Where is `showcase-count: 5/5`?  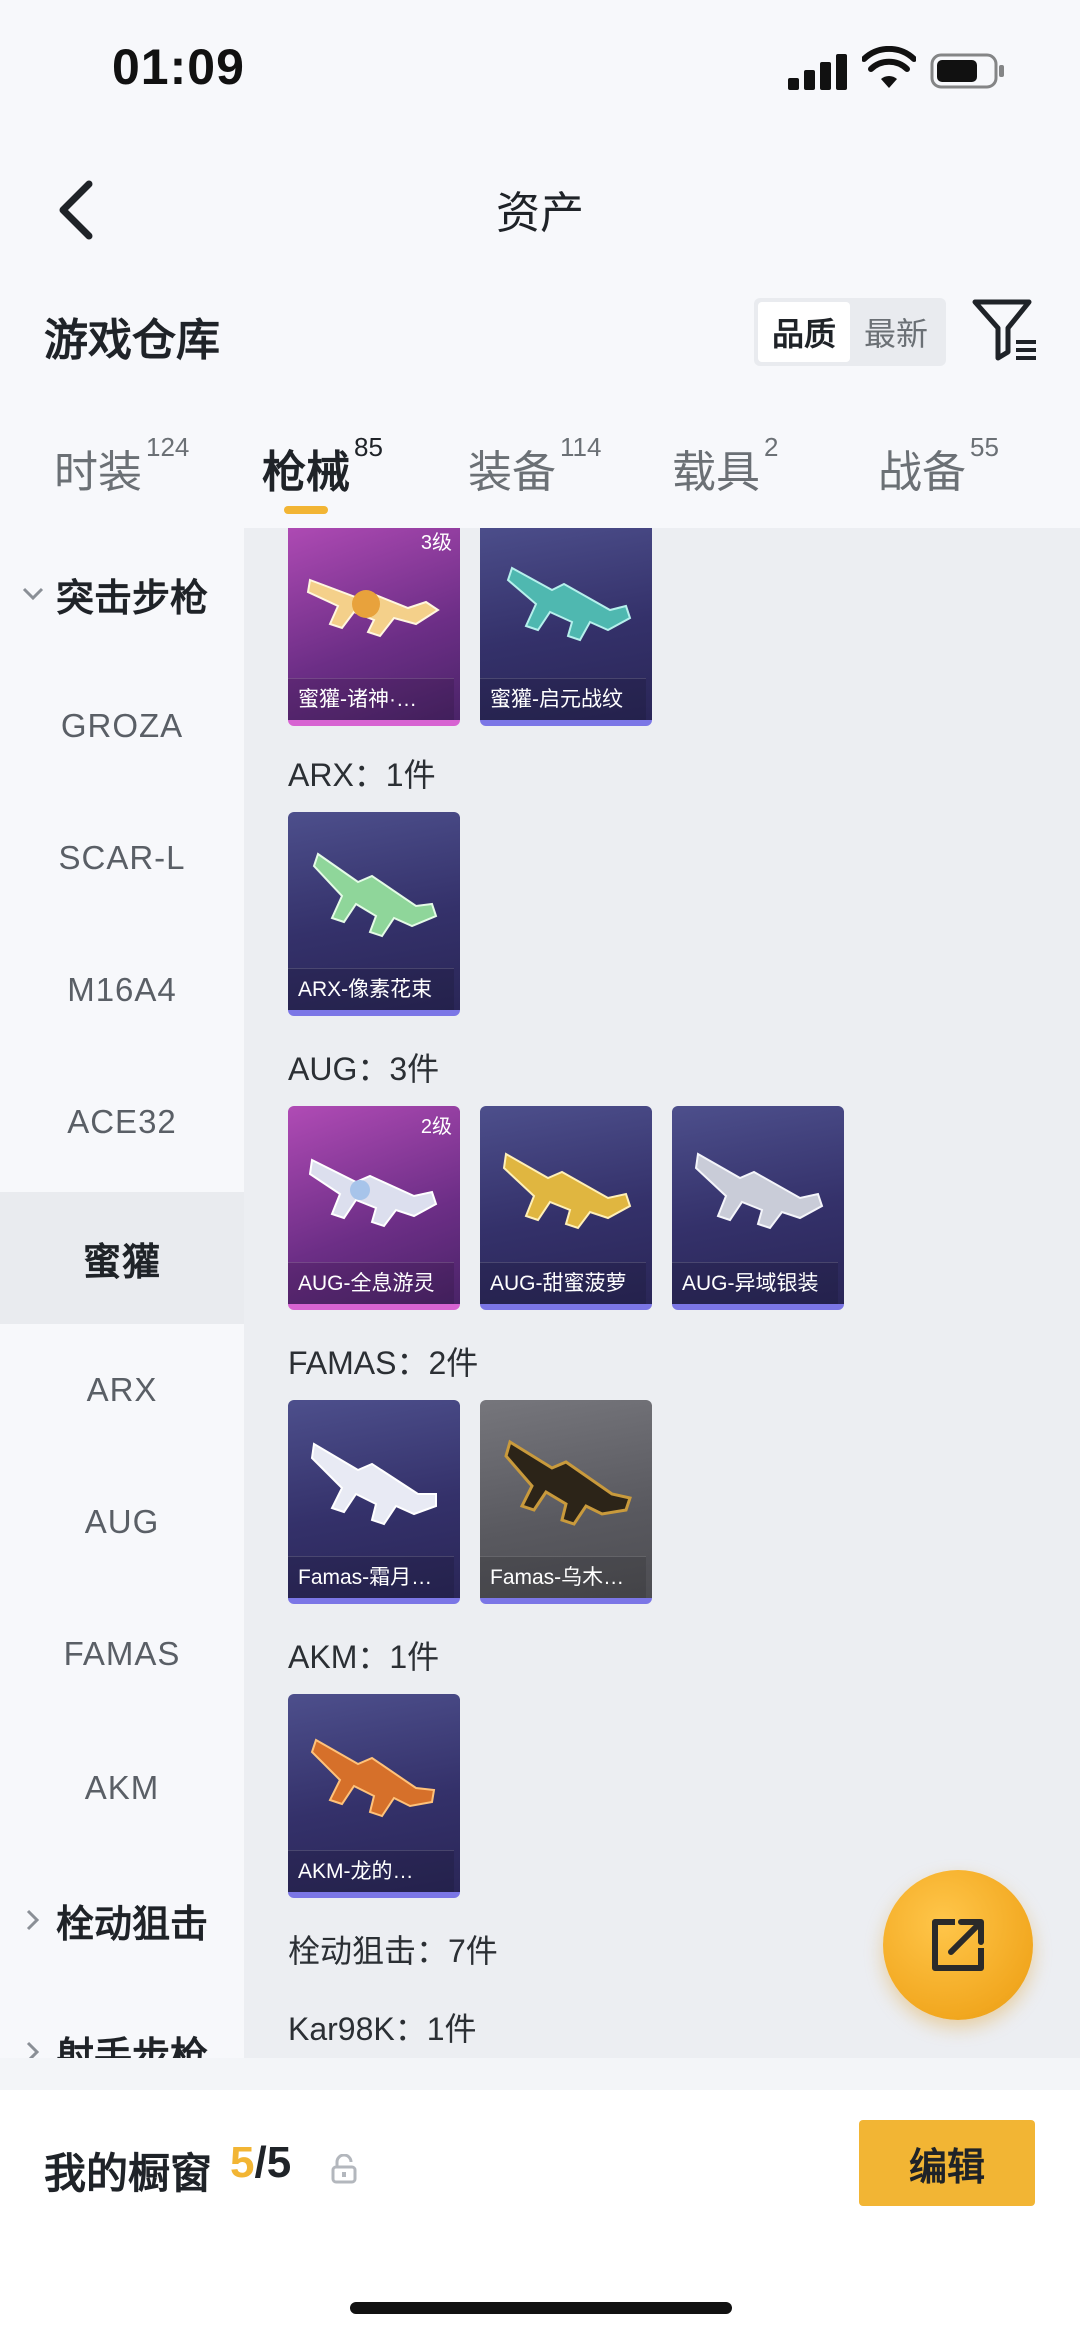 showcase-count: 5/5 is located at coordinates (260, 2163).